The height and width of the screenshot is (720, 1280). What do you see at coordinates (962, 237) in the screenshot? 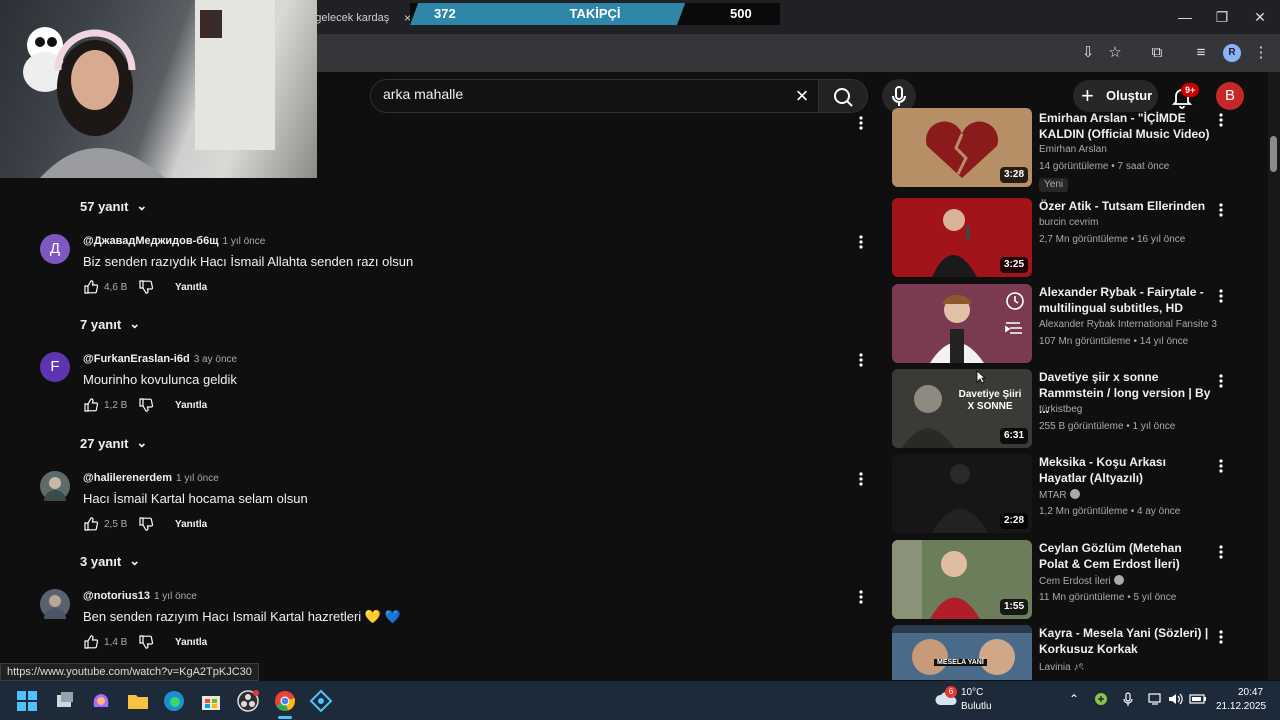
I see `video-thumbnail: 3:25` at bounding box center [962, 237].